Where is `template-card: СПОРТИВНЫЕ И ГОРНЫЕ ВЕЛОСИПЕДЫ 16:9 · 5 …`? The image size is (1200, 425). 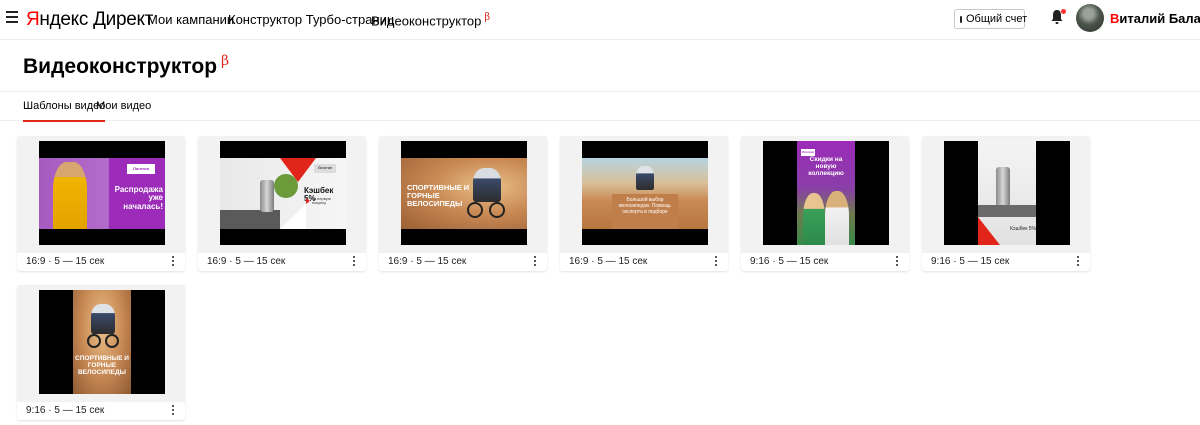
template-card: СПОРТИВНЫЕ И ГОРНЫЕ ВЕЛОСИПЕДЫ 16:9 · 5 … is located at coordinates (463, 203).